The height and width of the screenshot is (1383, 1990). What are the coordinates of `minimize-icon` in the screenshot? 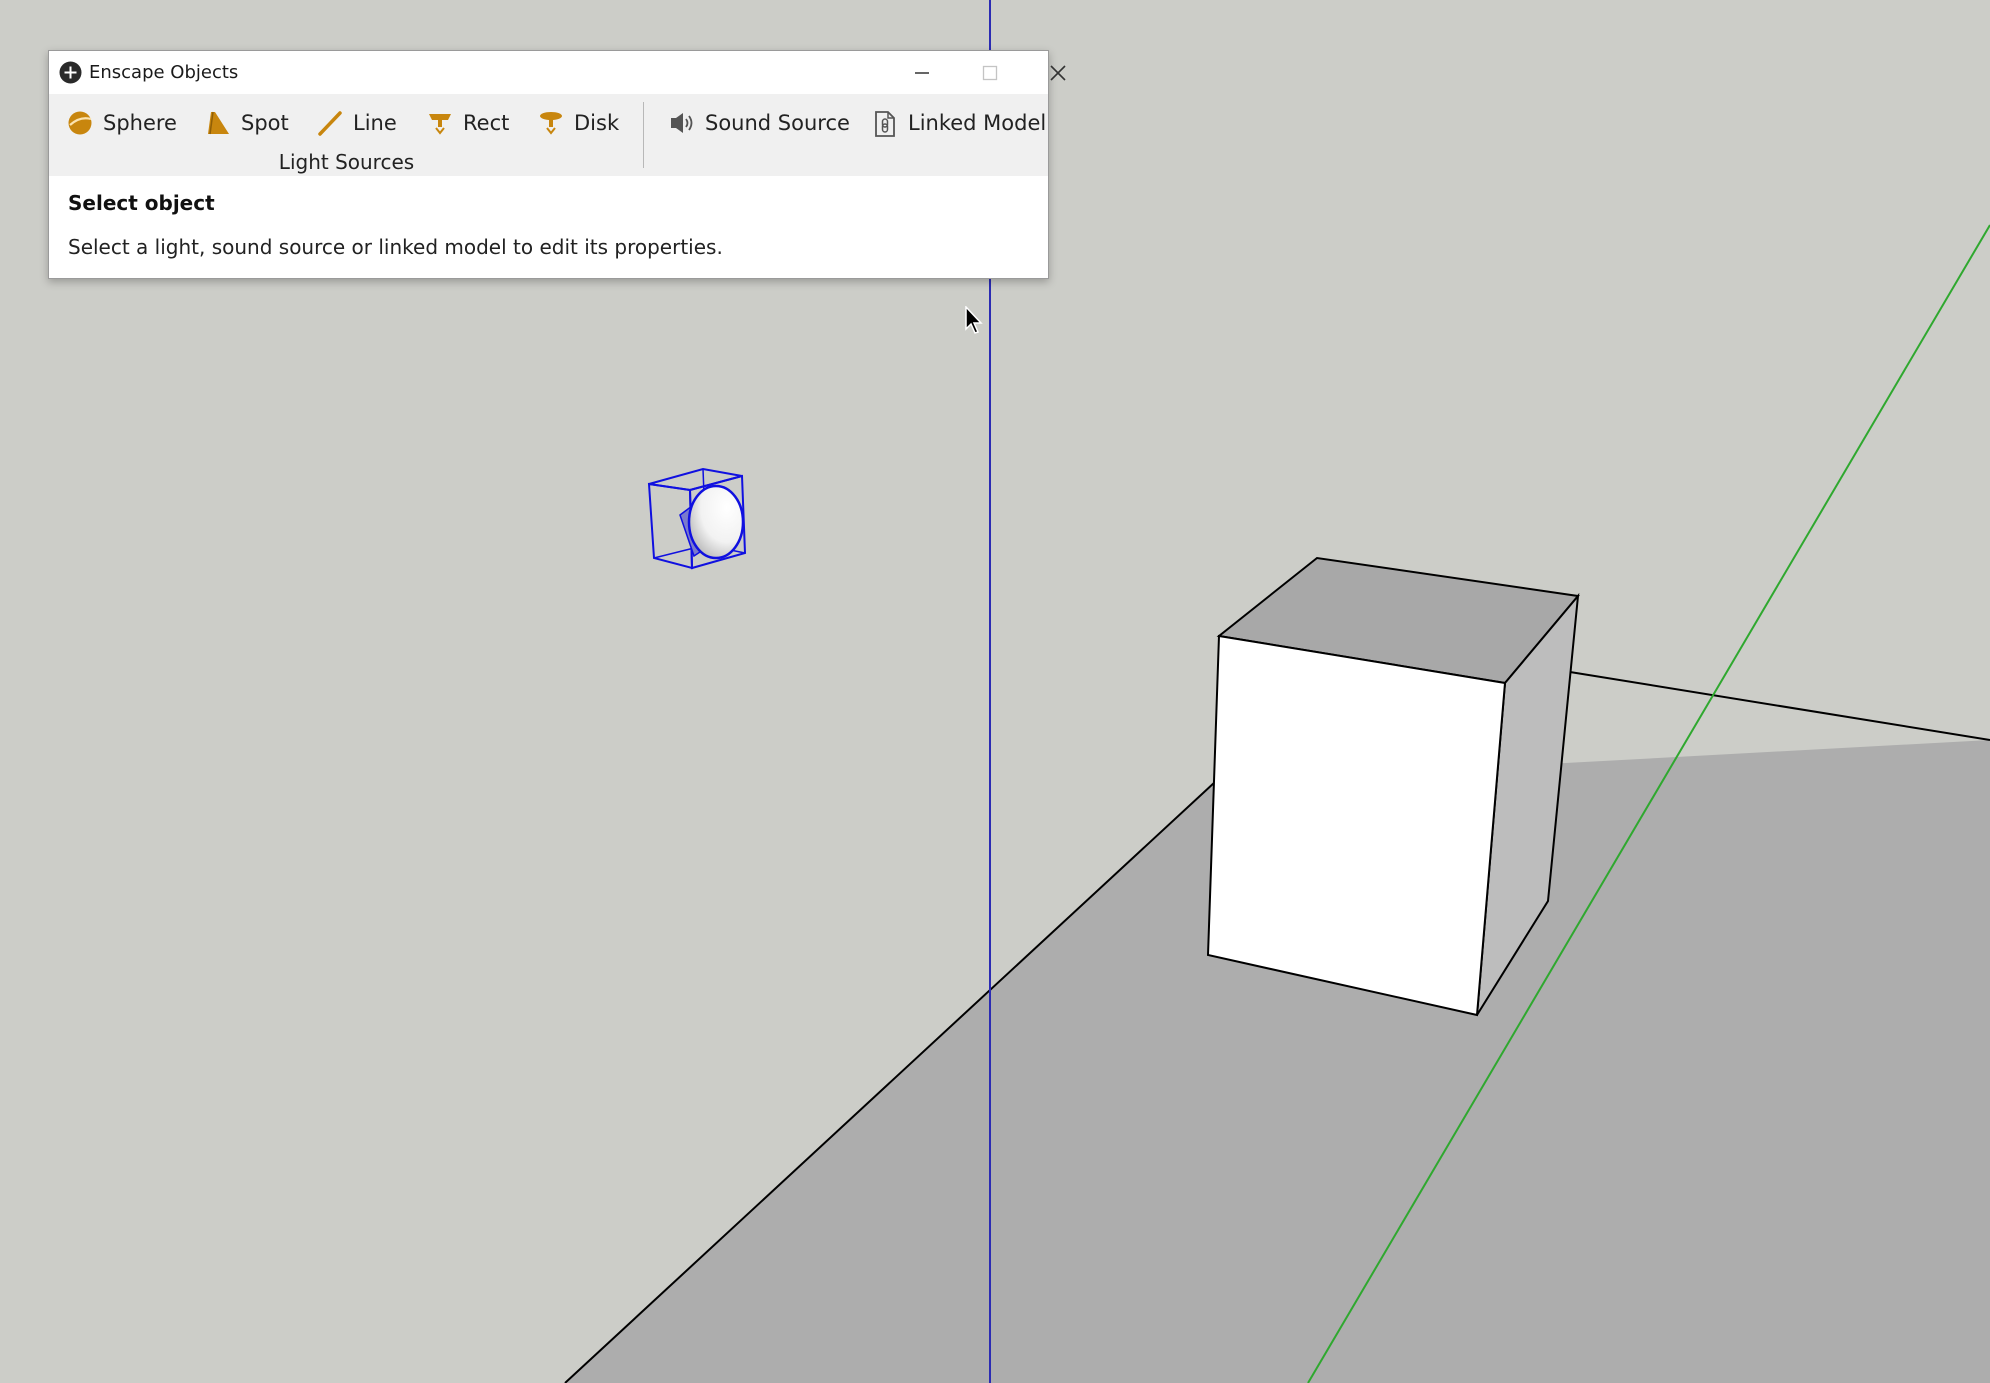 It's located at (922, 73).